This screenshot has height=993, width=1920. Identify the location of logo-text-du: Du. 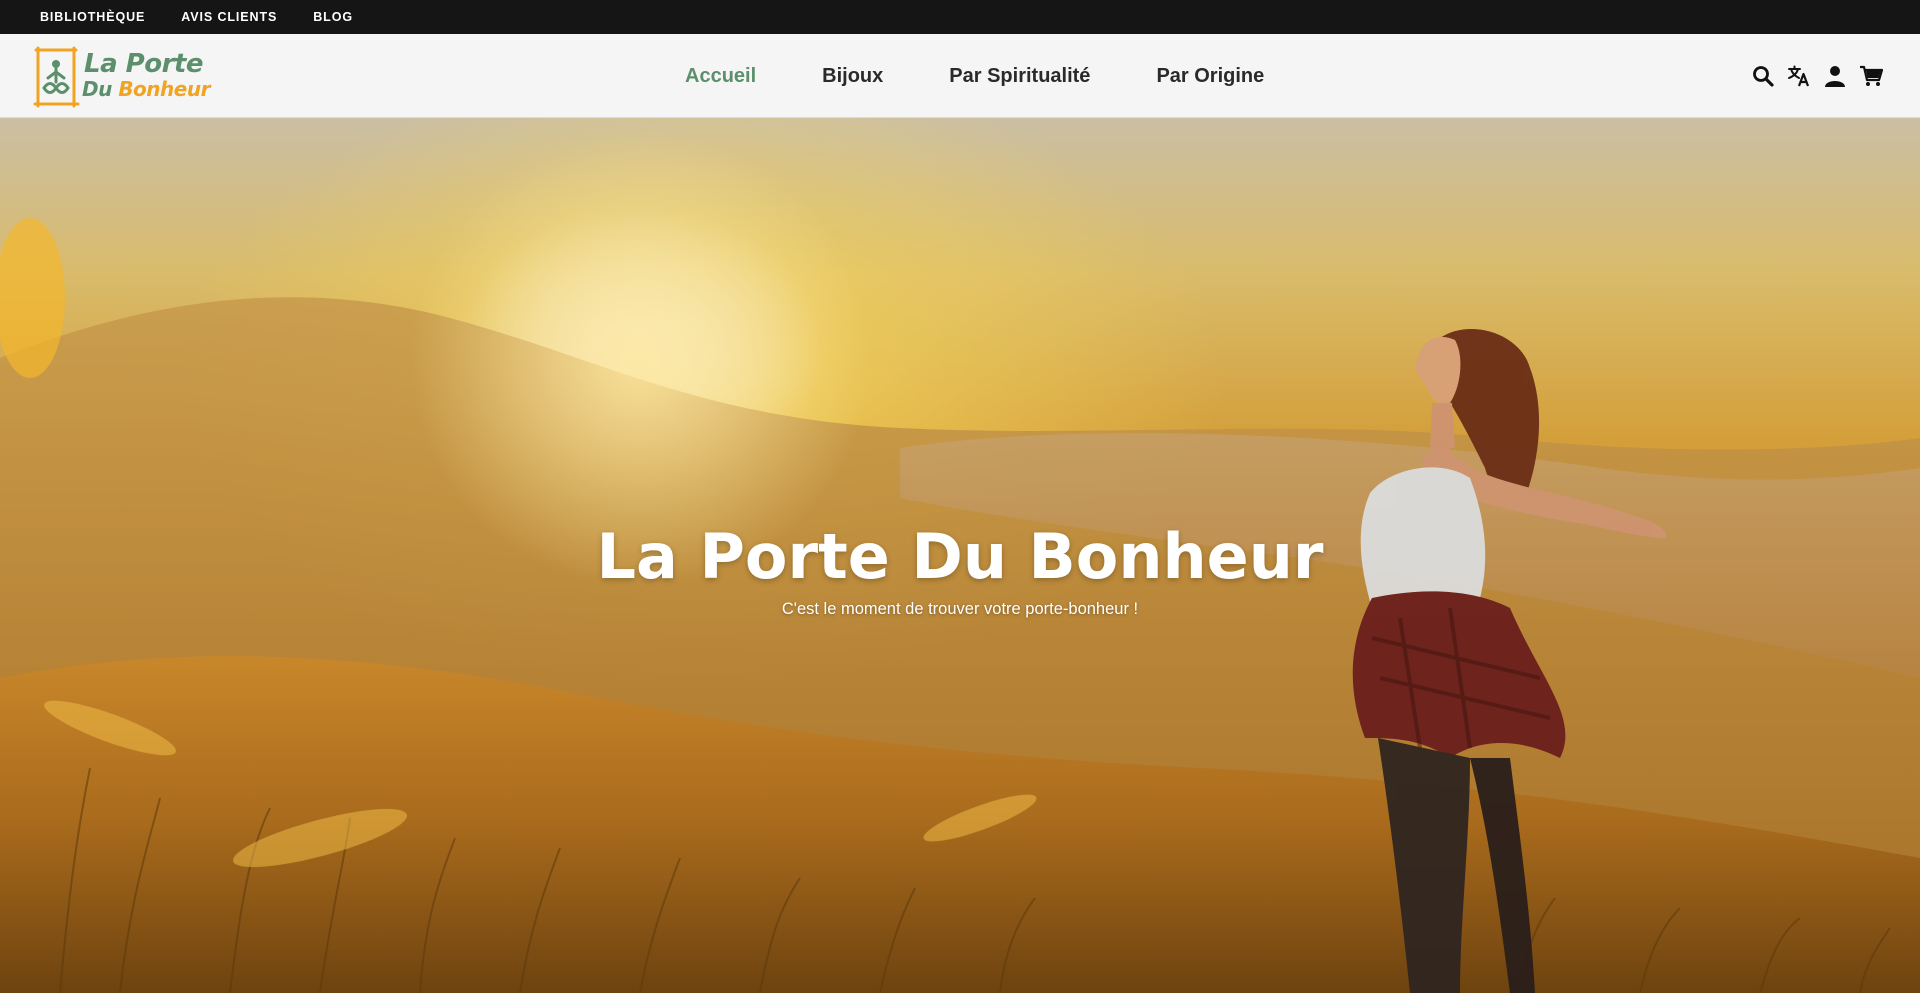
(97, 89).